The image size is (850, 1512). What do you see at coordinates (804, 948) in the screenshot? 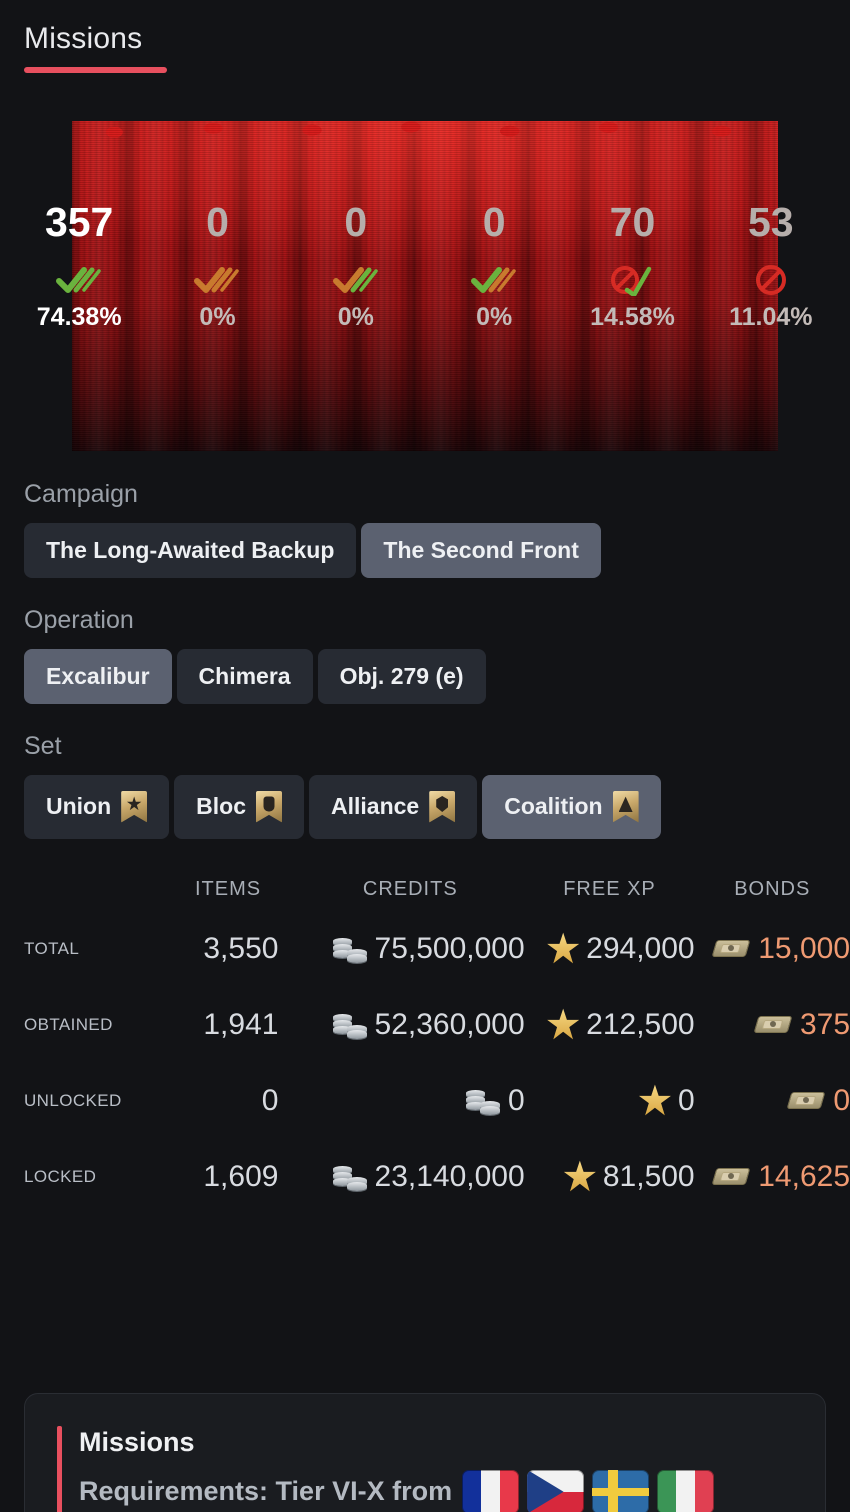
I see `cell-bonds: 15,000` at bounding box center [804, 948].